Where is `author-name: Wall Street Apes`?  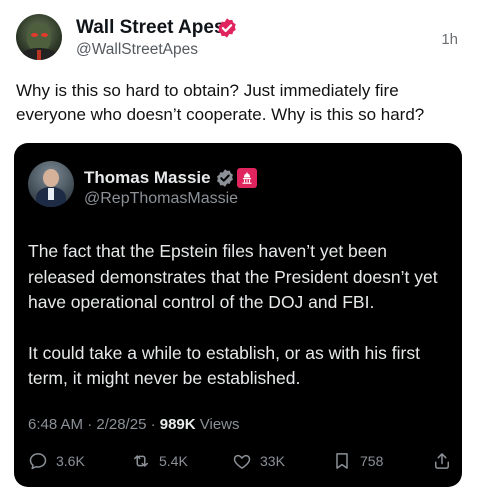 author-name: Wall Street Apes is located at coordinates (150, 28).